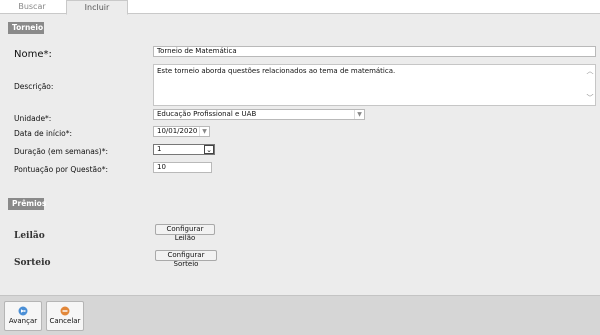  Describe the element at coordinates (65, 321) in the screenshot. I see `cancelar-label: Cancelar` at that location.